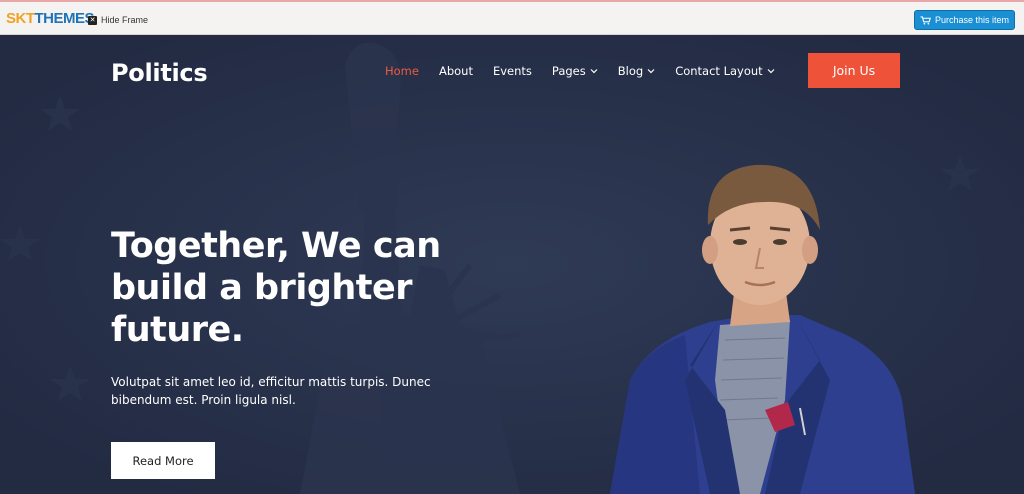  Describe the element at coordinates (163, 460) in the screenshot. I see `read-more-button: Read More` at that location.